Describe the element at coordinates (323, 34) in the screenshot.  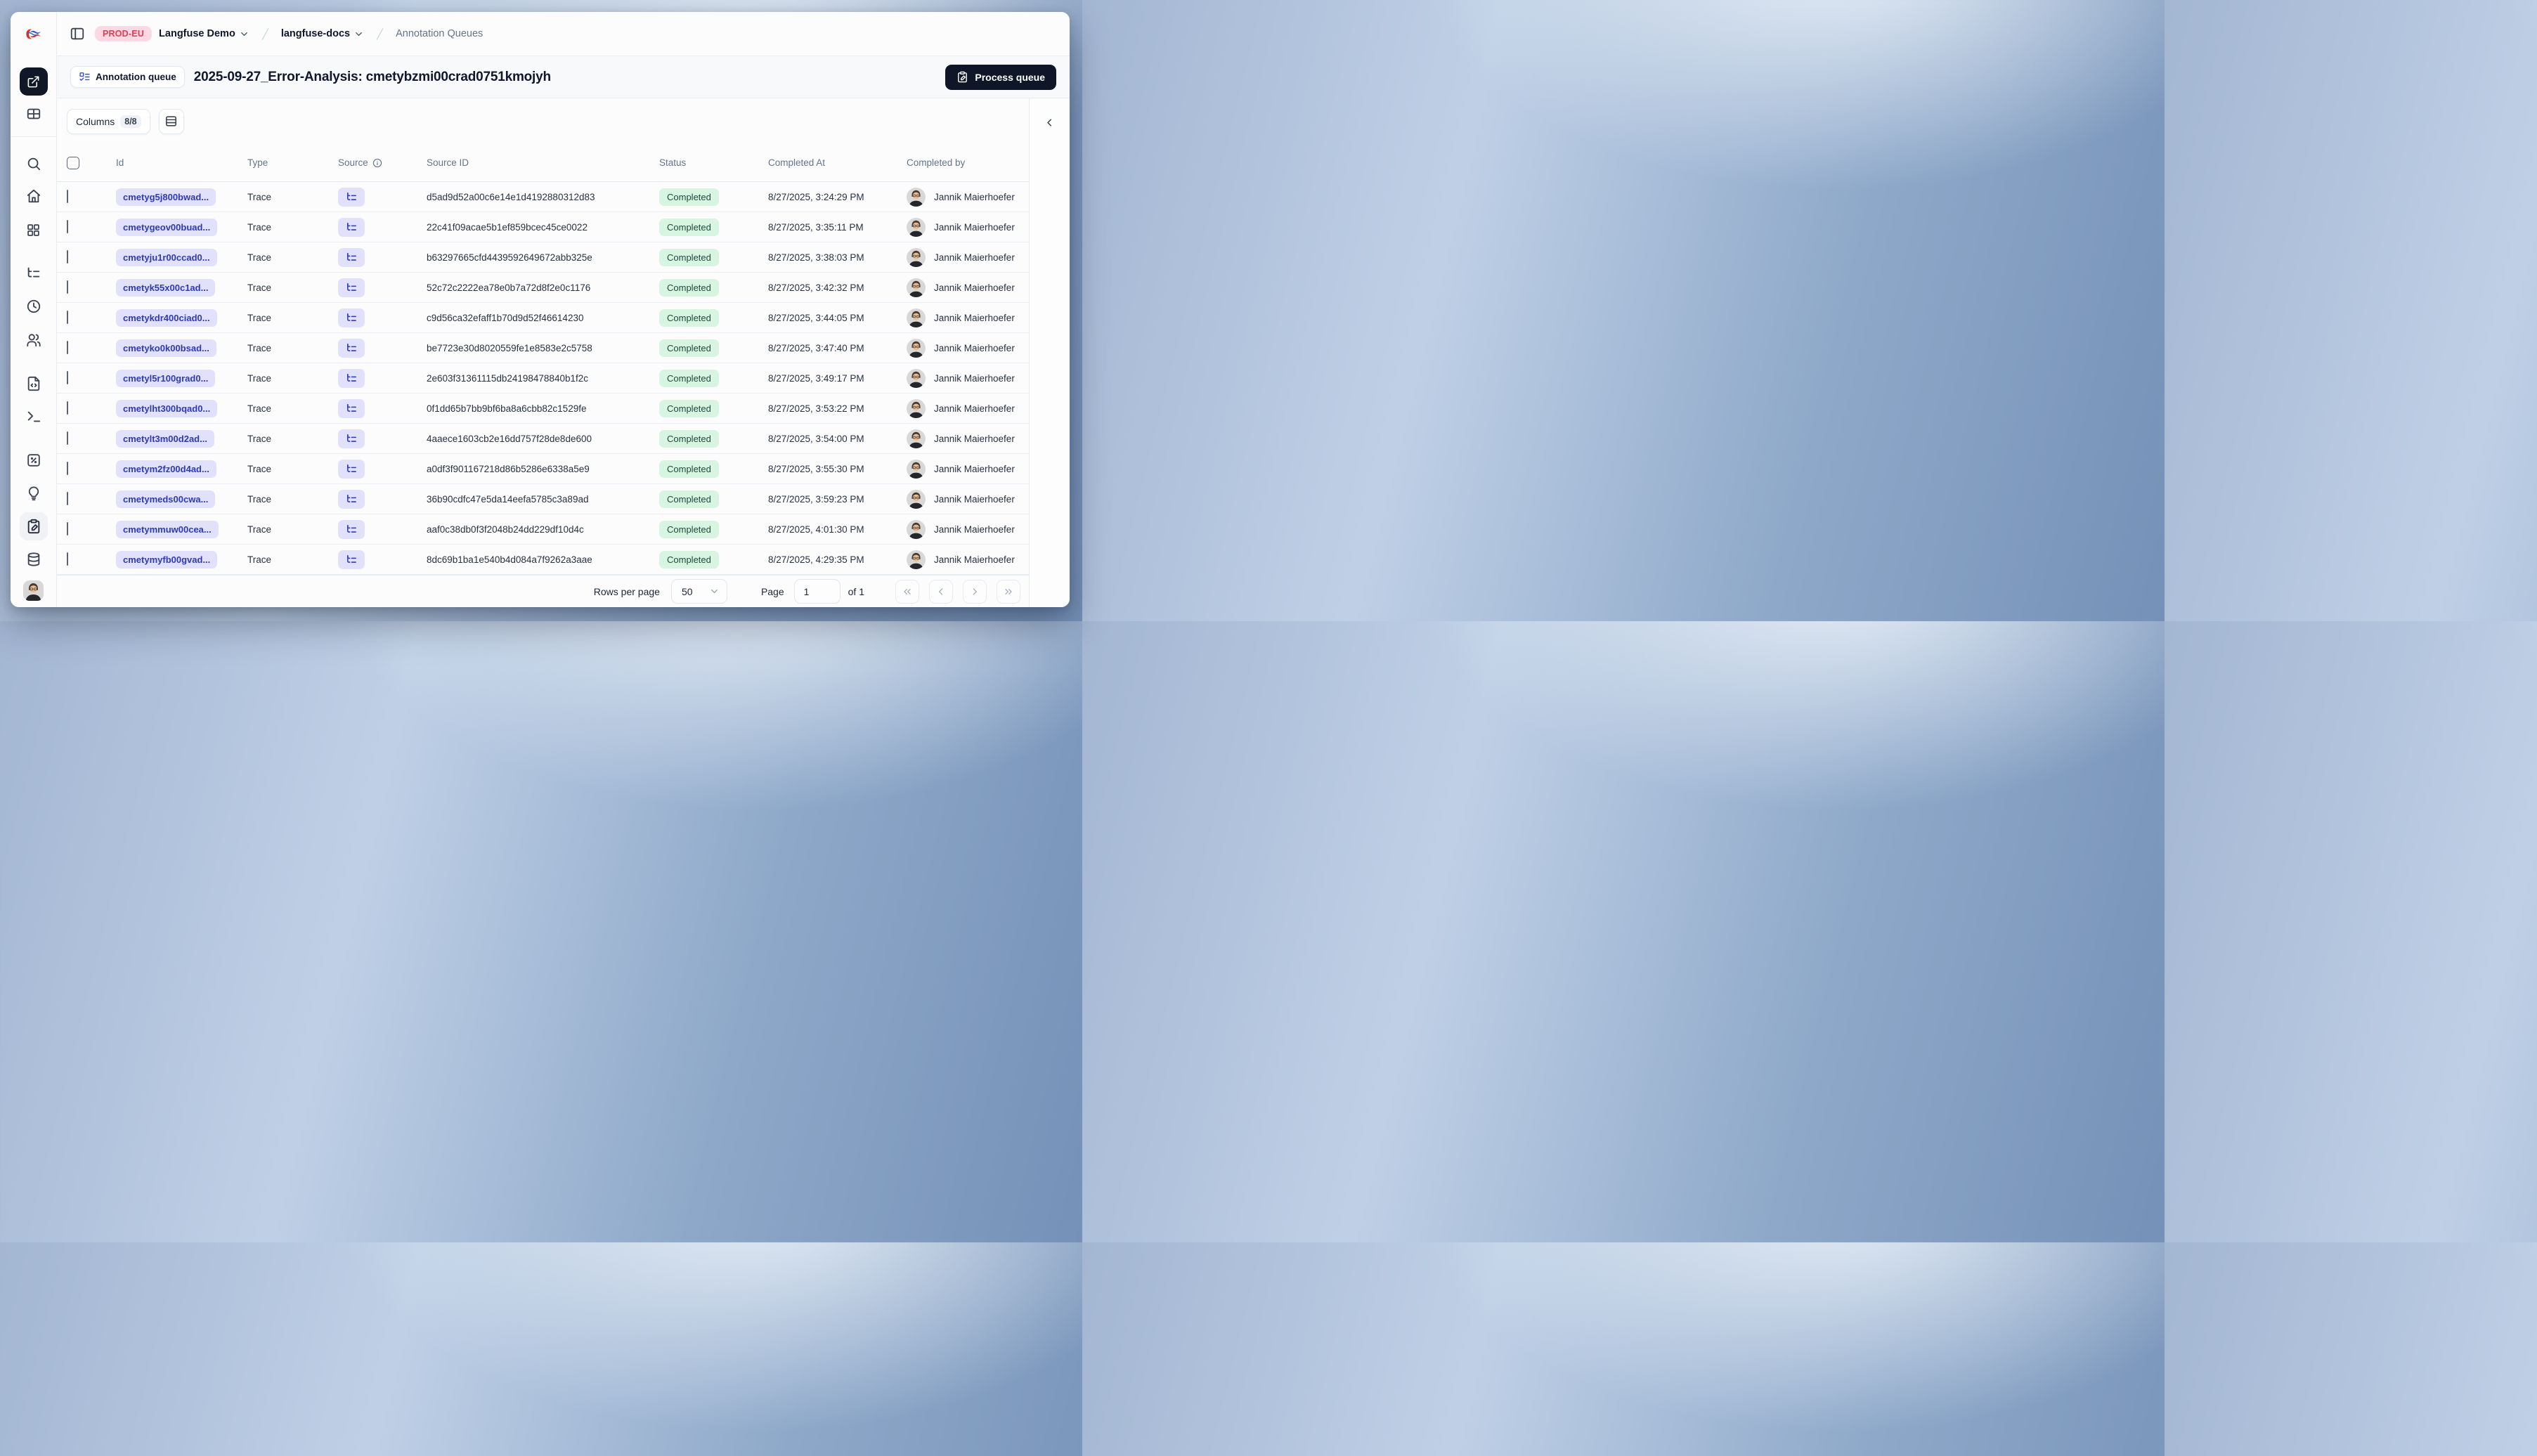
I see `project-selector: langfuse-docs` at that location.